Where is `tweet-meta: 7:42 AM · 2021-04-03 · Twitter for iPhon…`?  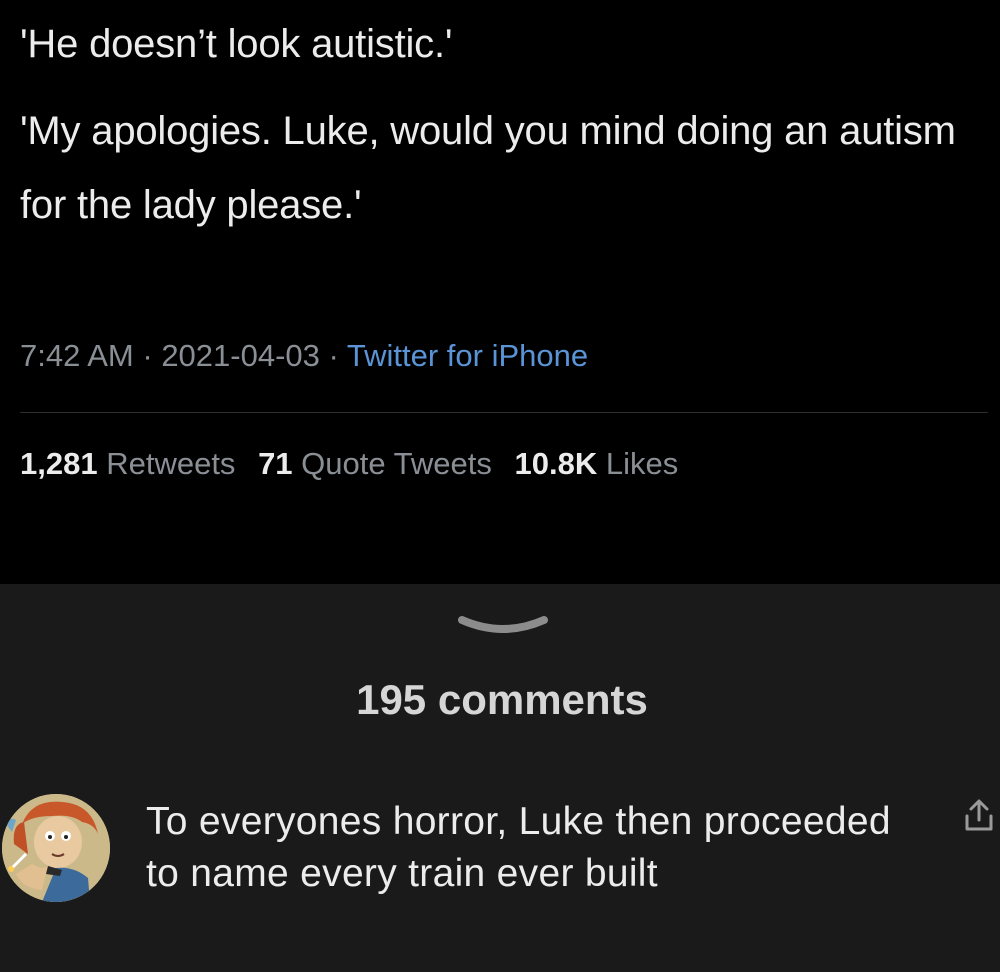 tweet-meta: 7:42 AM · 2021-04-03 · Twitter for iPhon… is located at coordinates (304, 356).